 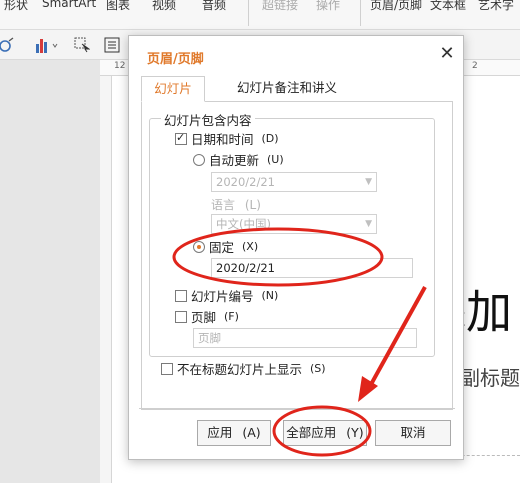 I want to click on tab-notes-handouts: 幻灯片备注和讲义, so click(x=287, y=89).